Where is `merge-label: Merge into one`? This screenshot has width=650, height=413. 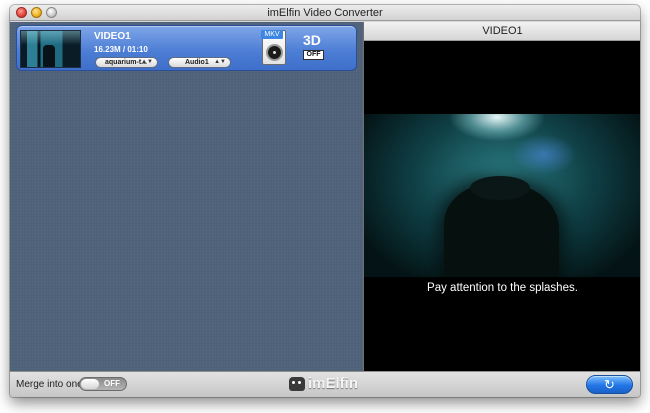 merge-label: Merge into one is located at coordinates (49, 384).